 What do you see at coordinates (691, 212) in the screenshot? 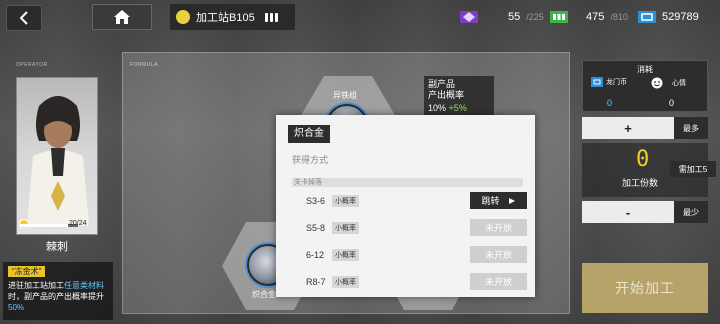
I see `min-button: 最少` at bounding box center [691, 212].